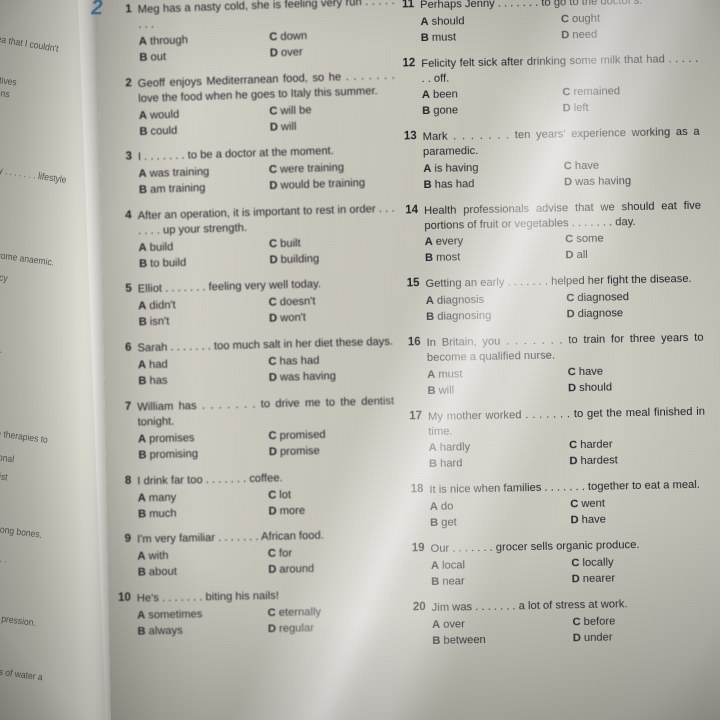 This screenshot has height=720, width=720. I want to click on answer-option-a: Ado, so click(498, 507).